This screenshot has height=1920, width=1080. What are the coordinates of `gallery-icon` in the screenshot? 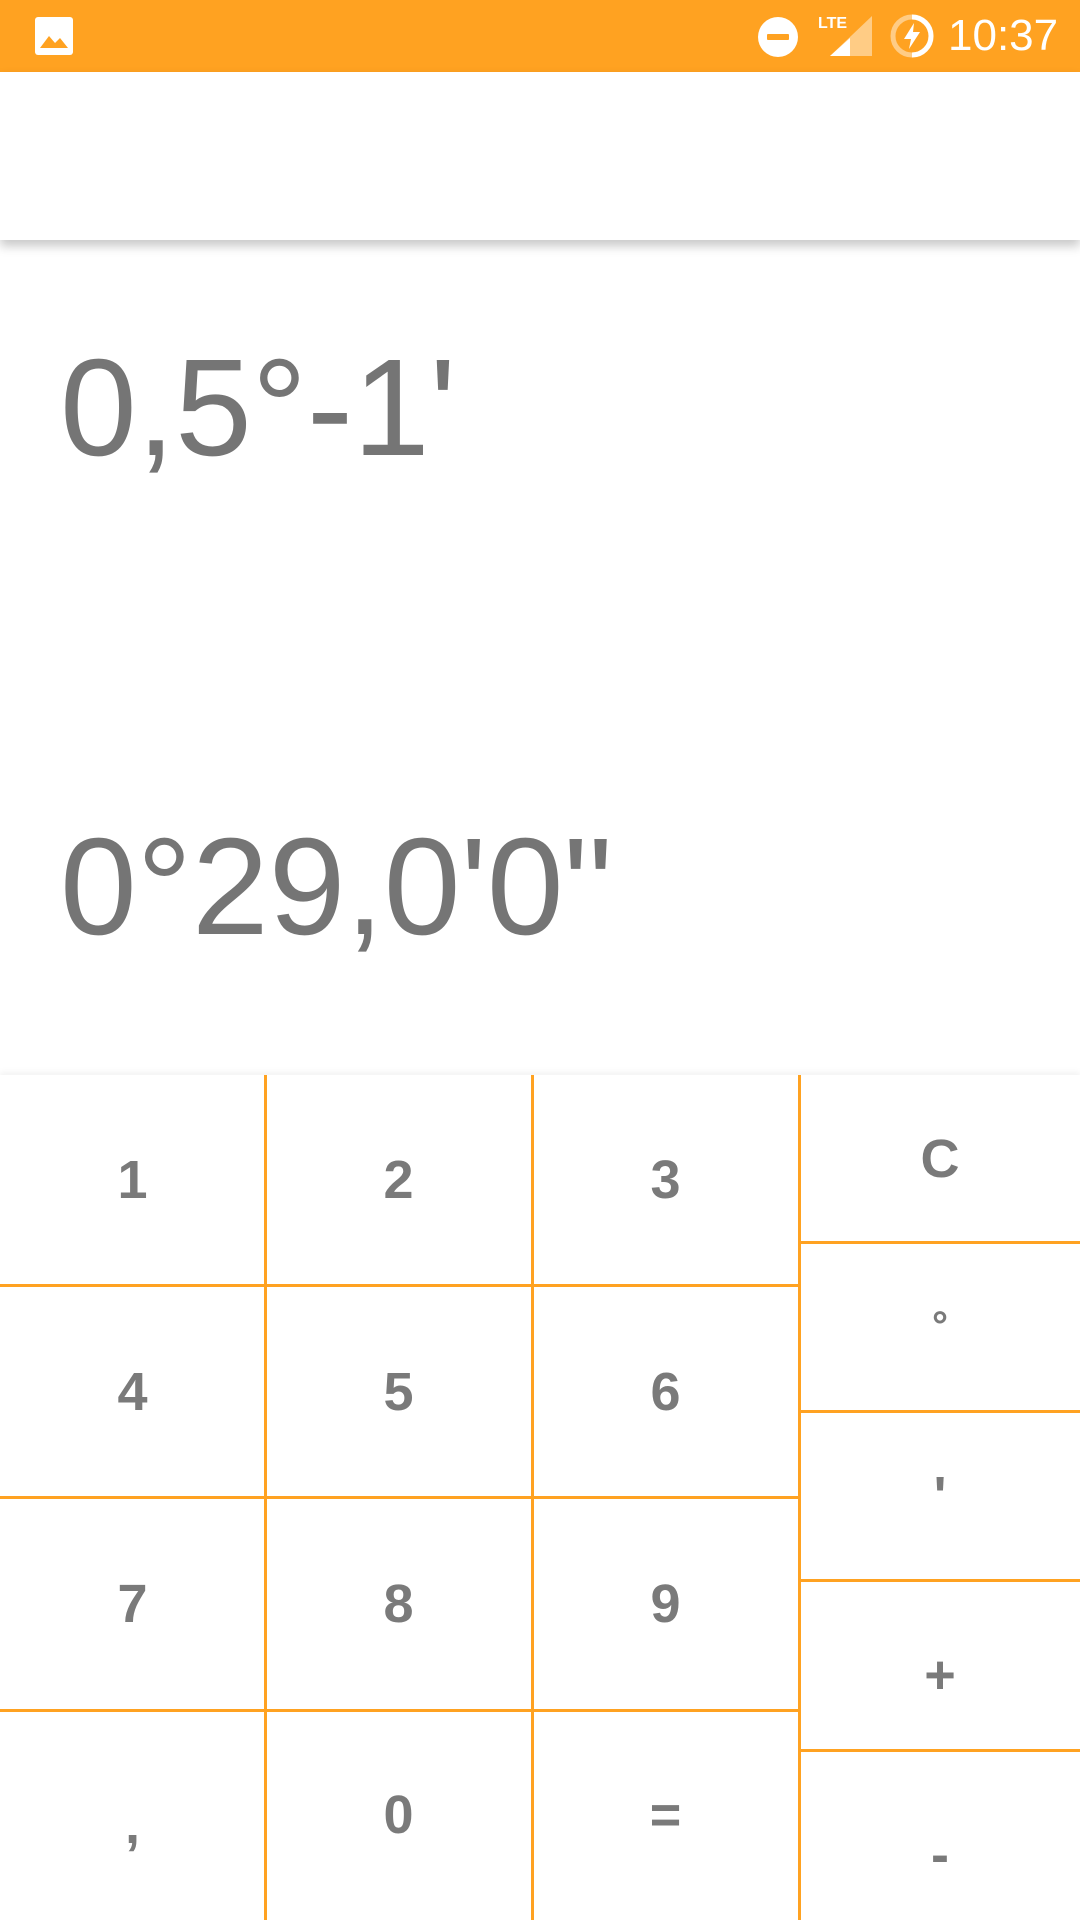 It's located at (54, 36).